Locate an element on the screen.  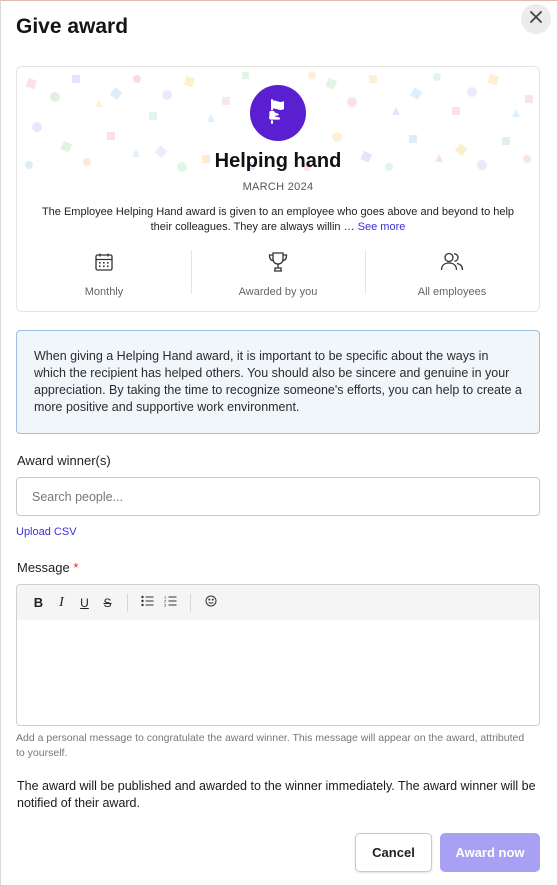
italic-button: I is located at coordinates (61, 603).